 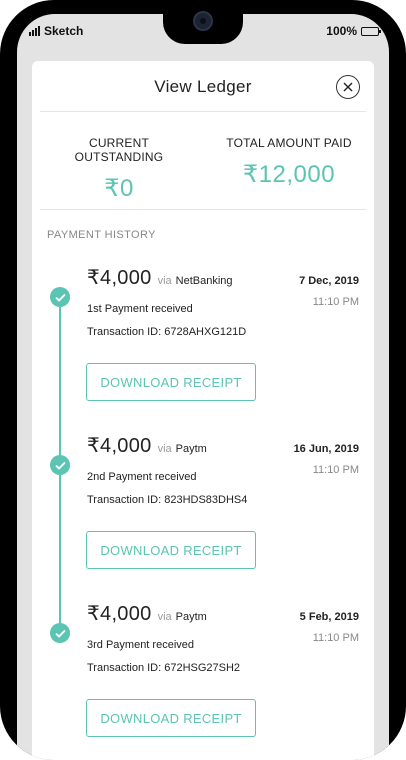 I want to click on payment-history-label: PAYMENT HISTORY, so click(x=101, y=235).